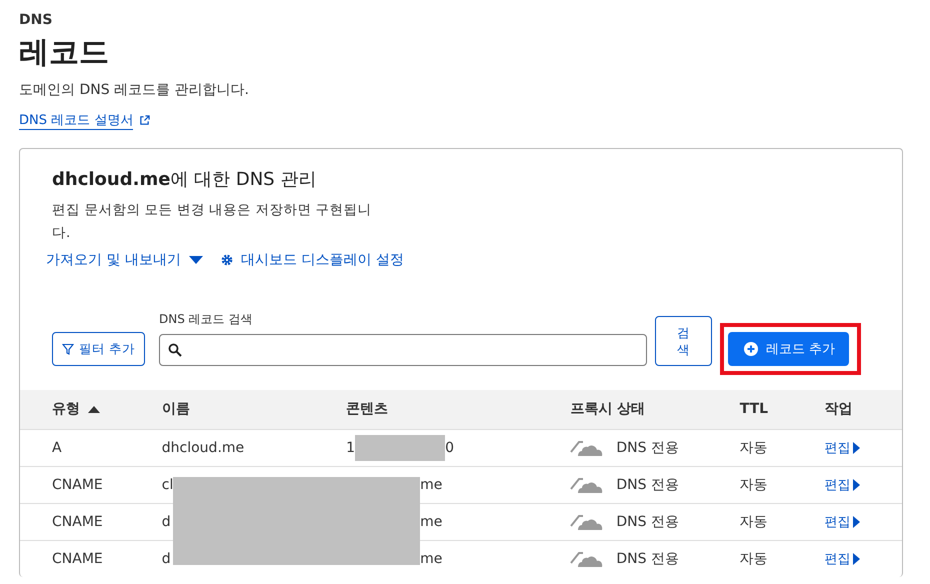 The width and height of the screenshot is (930, 584). What do you see at coordinates (76, 120) in the screenshot?
I see `docs-link: DNS 레코드 설명서` at bounding box center [76, 120].